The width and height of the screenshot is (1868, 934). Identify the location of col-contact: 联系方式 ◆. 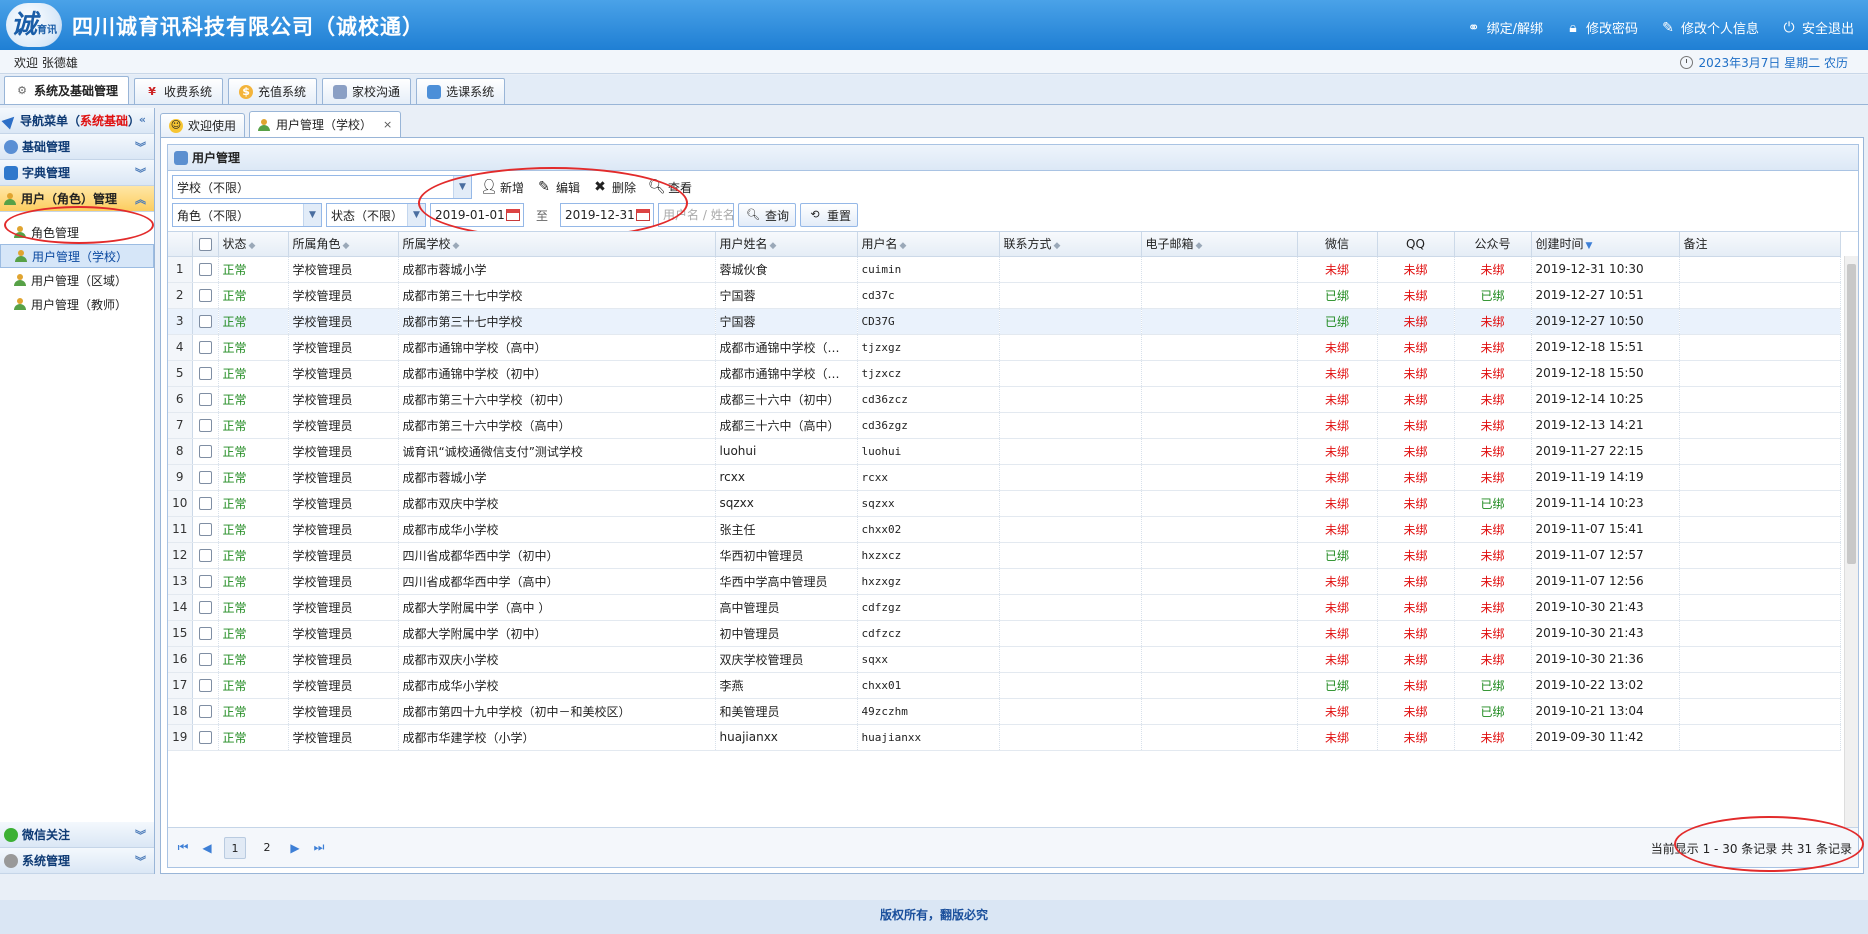
(1070, 244).